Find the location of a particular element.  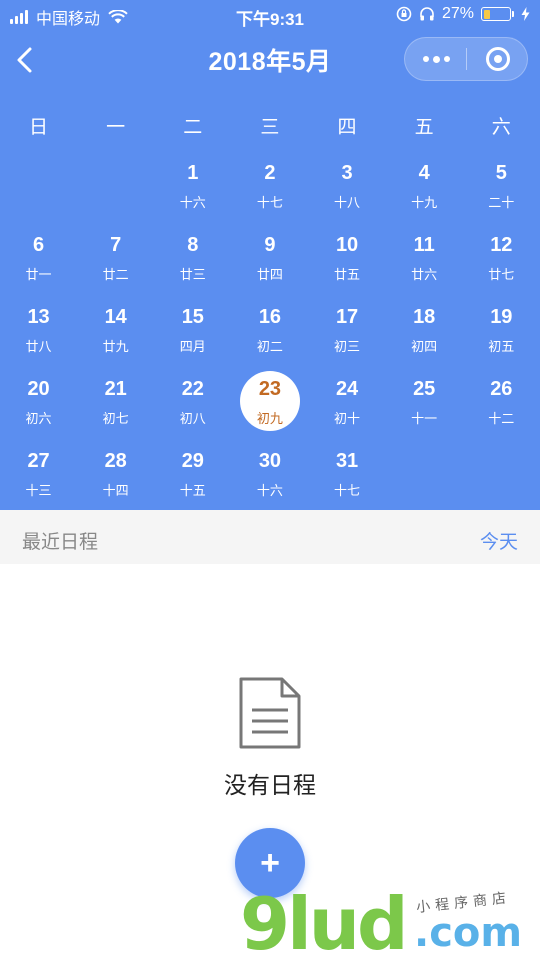

day-cell: 9 廿四 is located at coordinates (269, 258).